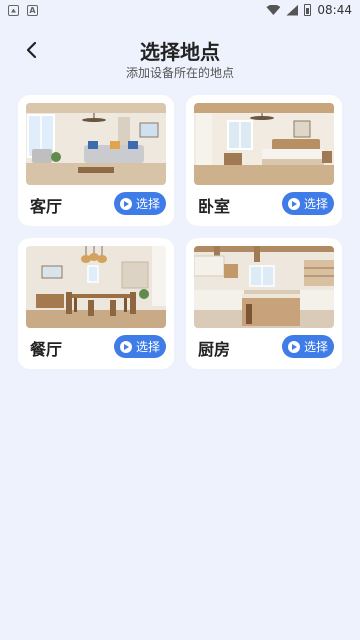 The width and height of the screenshot is (360, 640). What do you see at coordinates (264, 144) in the screenshot?
I see `bedroom-photo` at bounding box center [264, 144].